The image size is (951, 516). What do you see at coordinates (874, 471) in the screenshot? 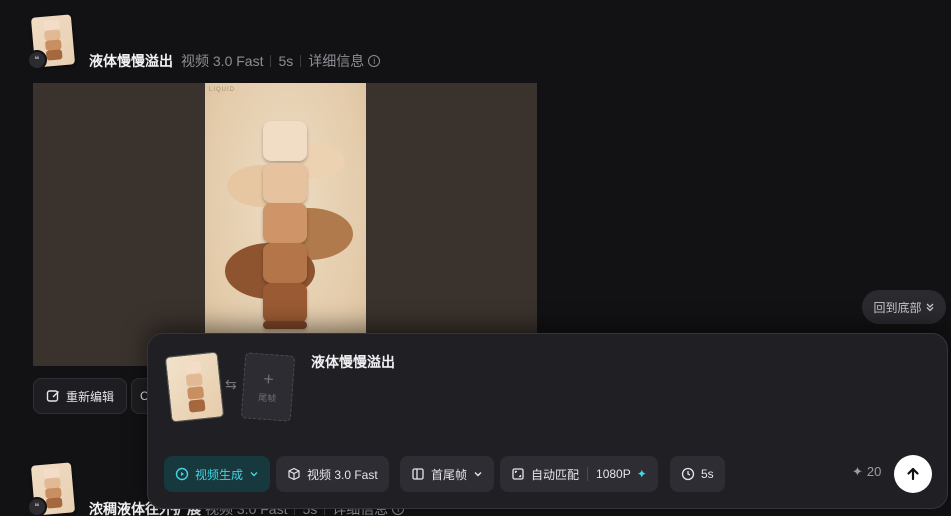
I see `credit-value: 20` at bounding box center [874, 471].